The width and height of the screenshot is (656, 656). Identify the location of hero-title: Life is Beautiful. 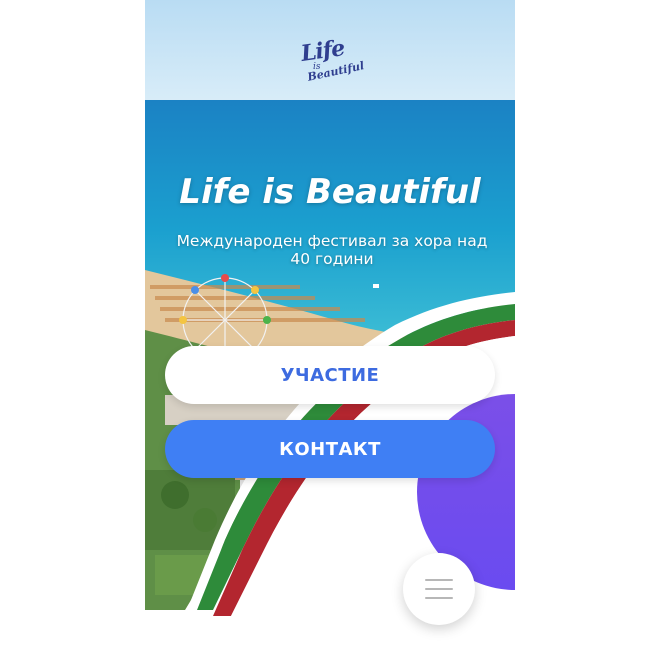
(330, 192).